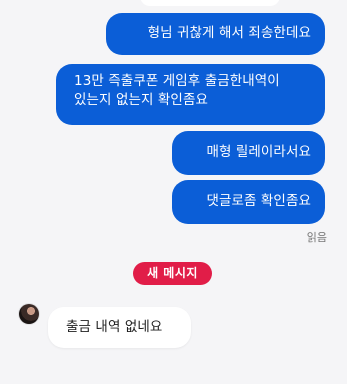  I want to click on sent-message-bubble: 형님 귀찮게 해서 죄송한데요, so click(215, 34).